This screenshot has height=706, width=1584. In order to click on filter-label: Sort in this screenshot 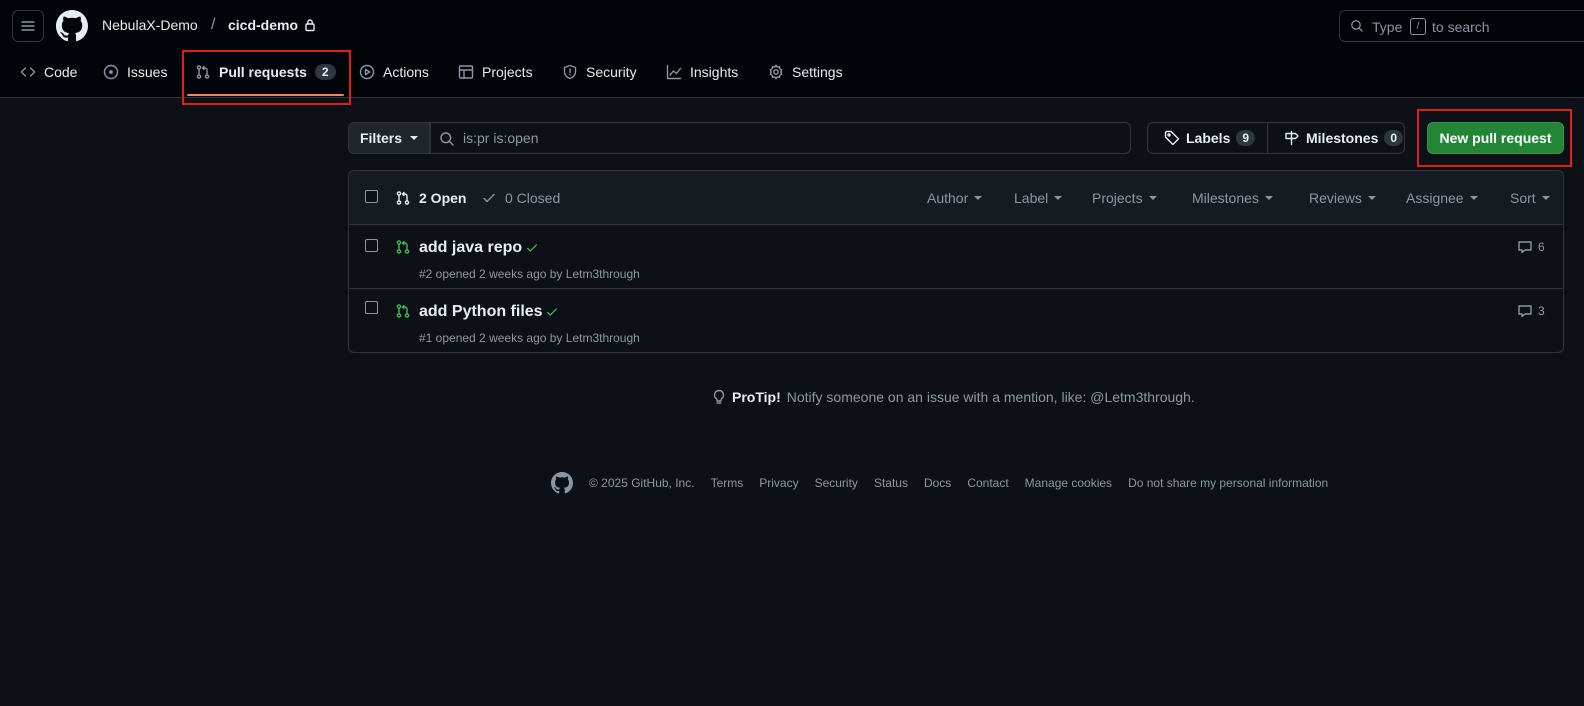, I will do `click(1523, 198)`.